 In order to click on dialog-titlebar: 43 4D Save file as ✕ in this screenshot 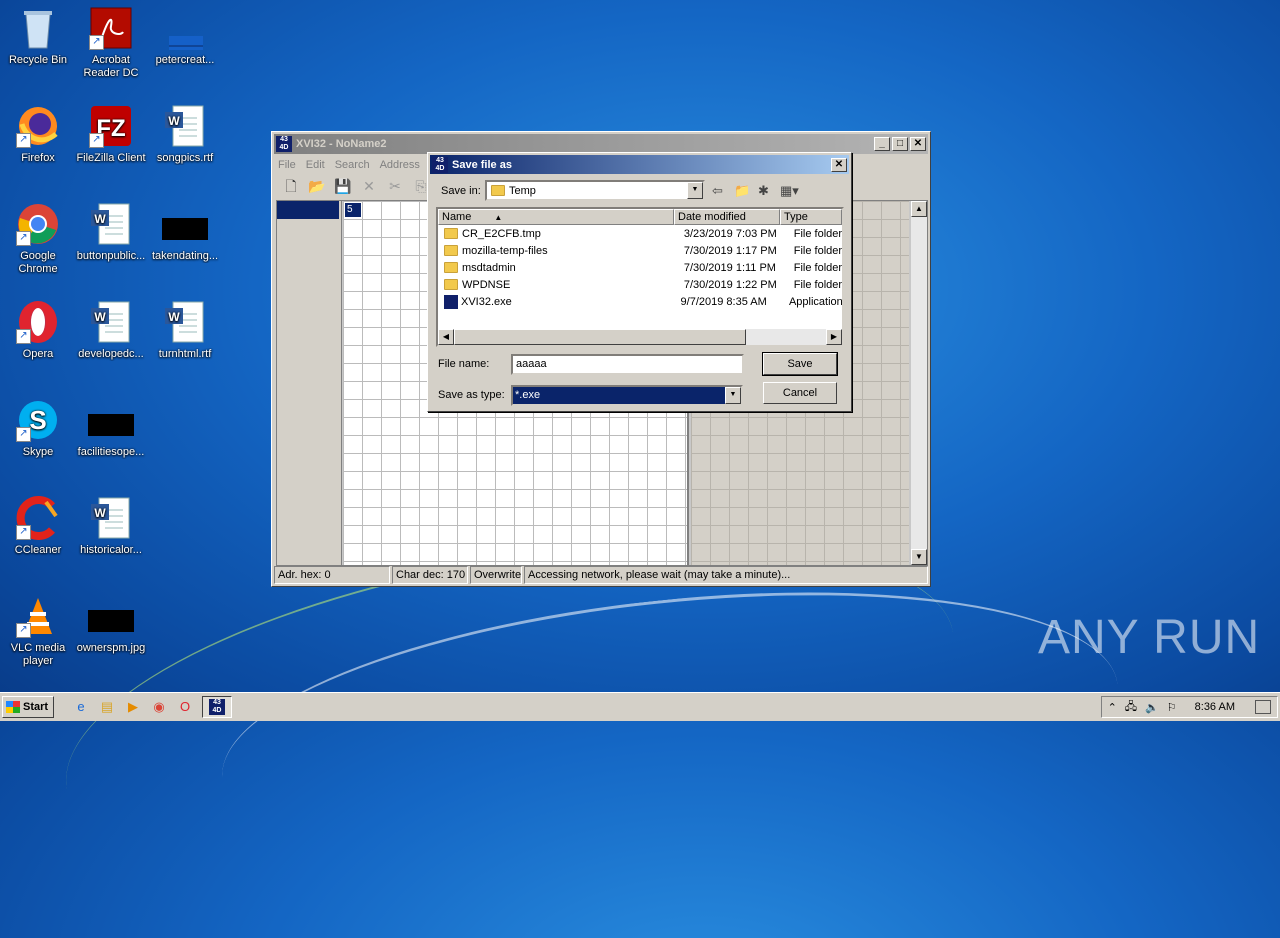, I will do `click(639, 164)`.